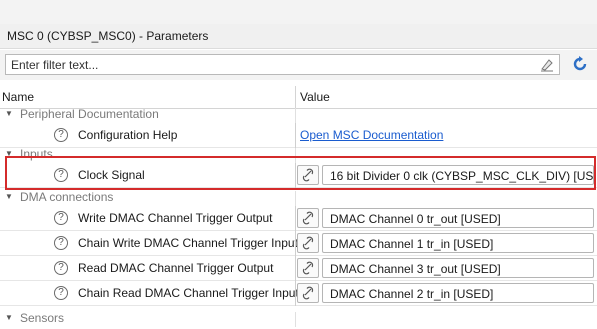  Describe the element at coordinates (298, 36) in the screenshot. I see `panel-title-bar: MSC 0 (CYBSP_MSC0) - Parameters` at that location.